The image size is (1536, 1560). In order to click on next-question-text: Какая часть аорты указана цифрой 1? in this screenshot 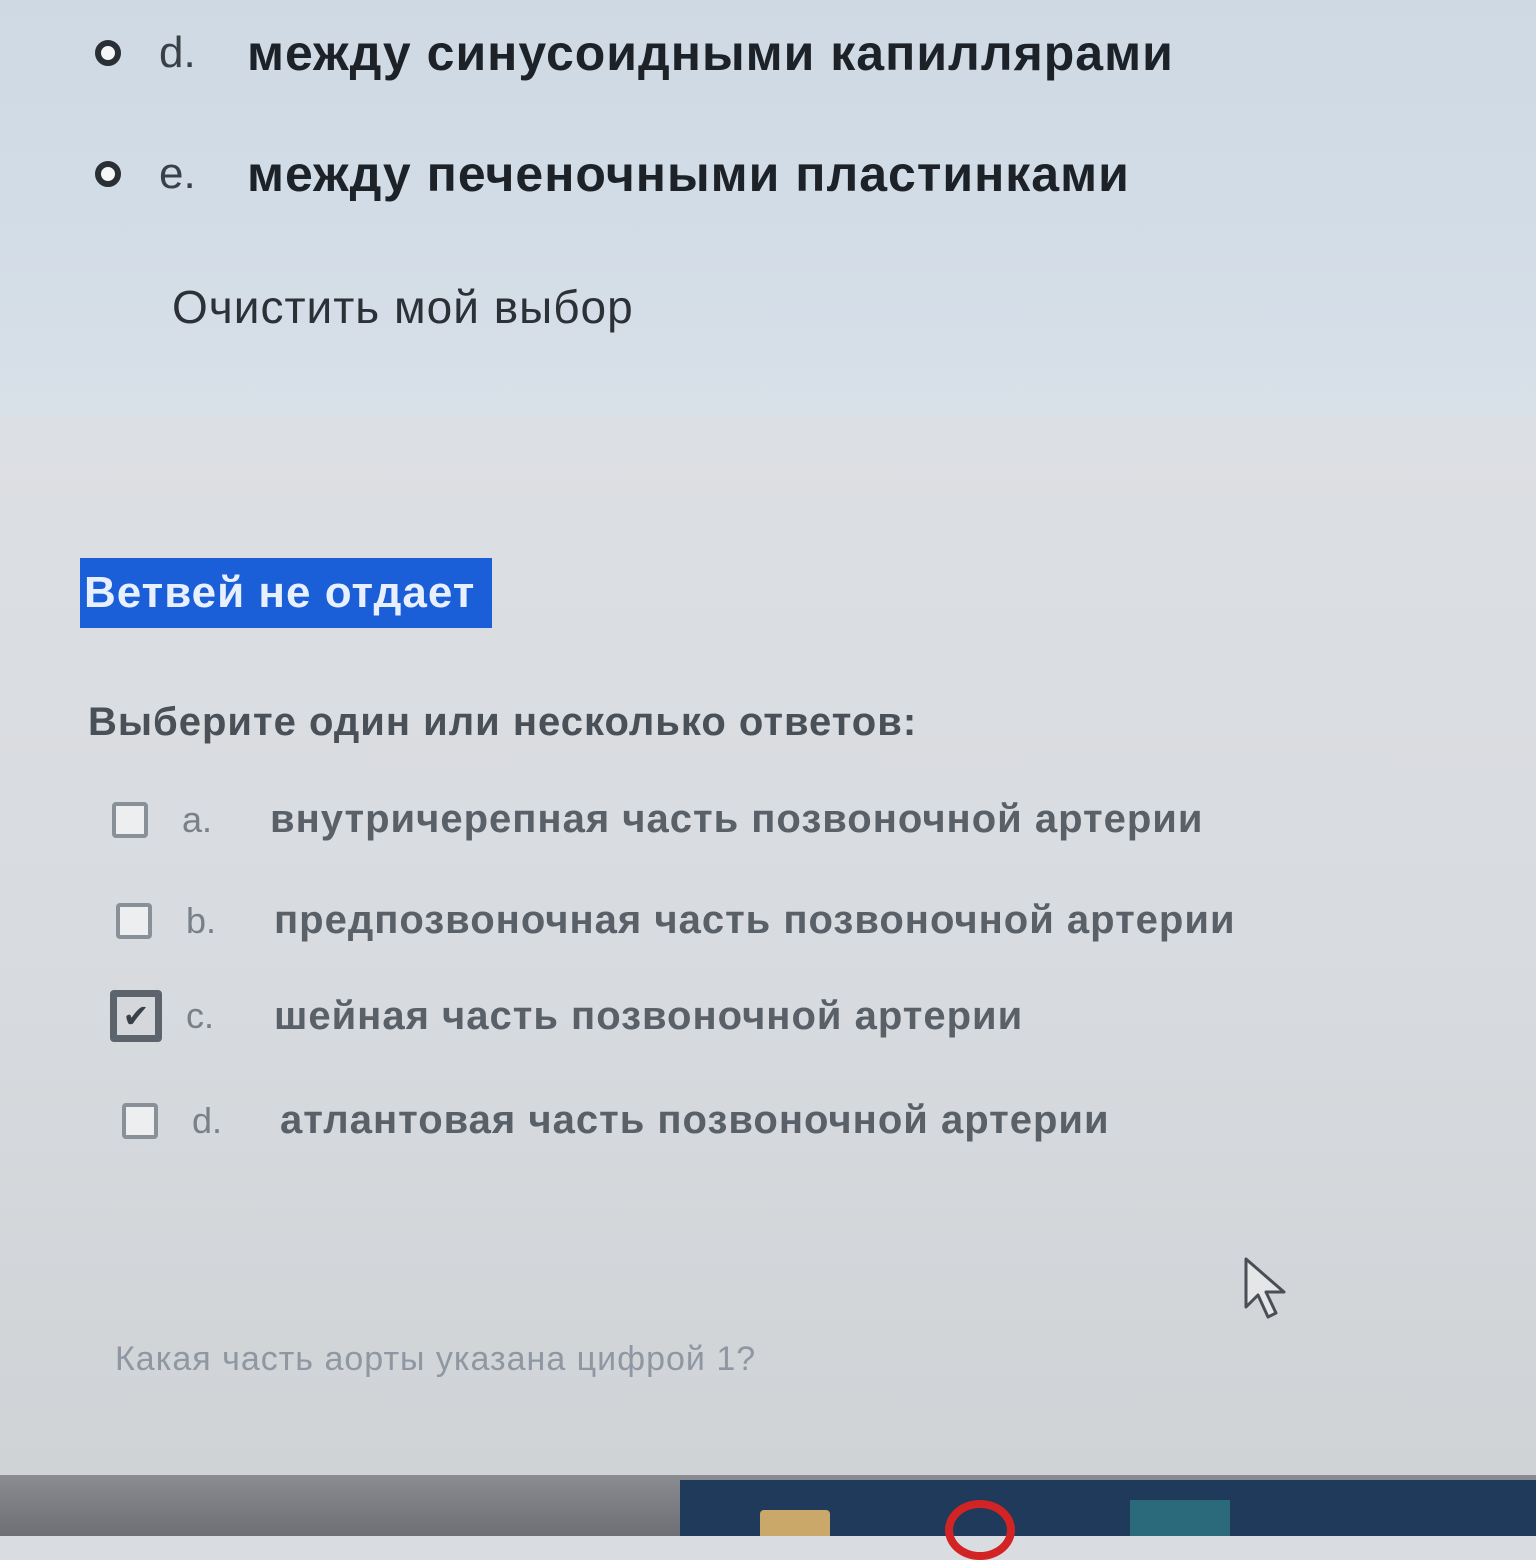, I will do `click(436, 1359)`.